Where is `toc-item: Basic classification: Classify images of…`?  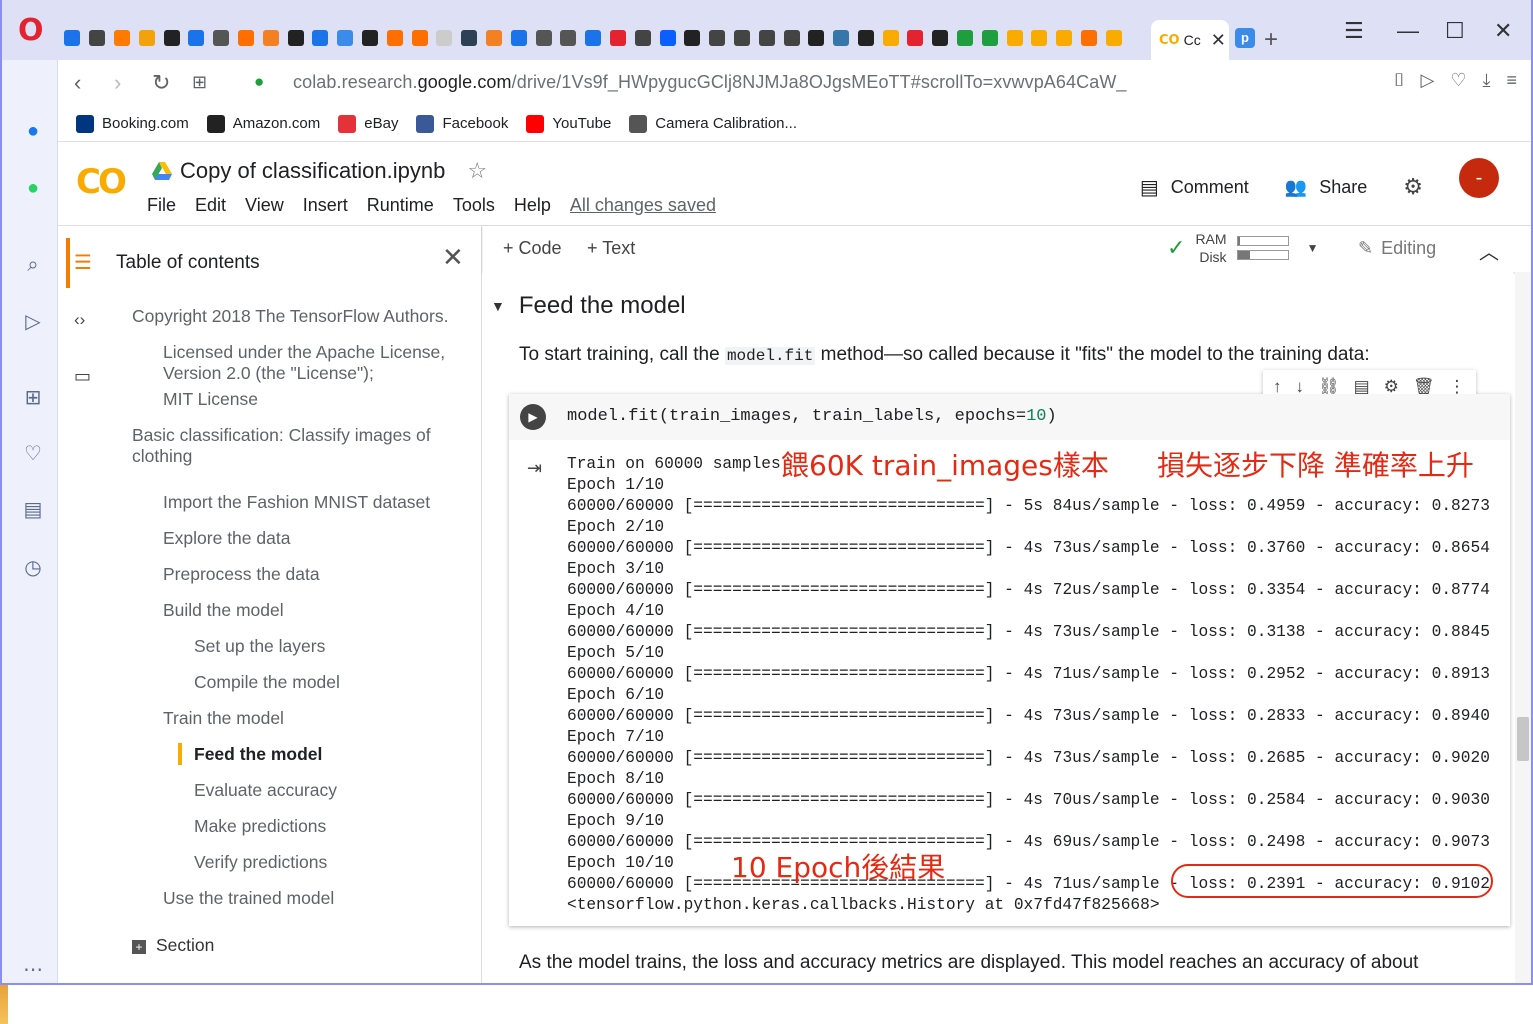
toc-item: Basic classification: Classify images of… is located at coordinates (297, 446).